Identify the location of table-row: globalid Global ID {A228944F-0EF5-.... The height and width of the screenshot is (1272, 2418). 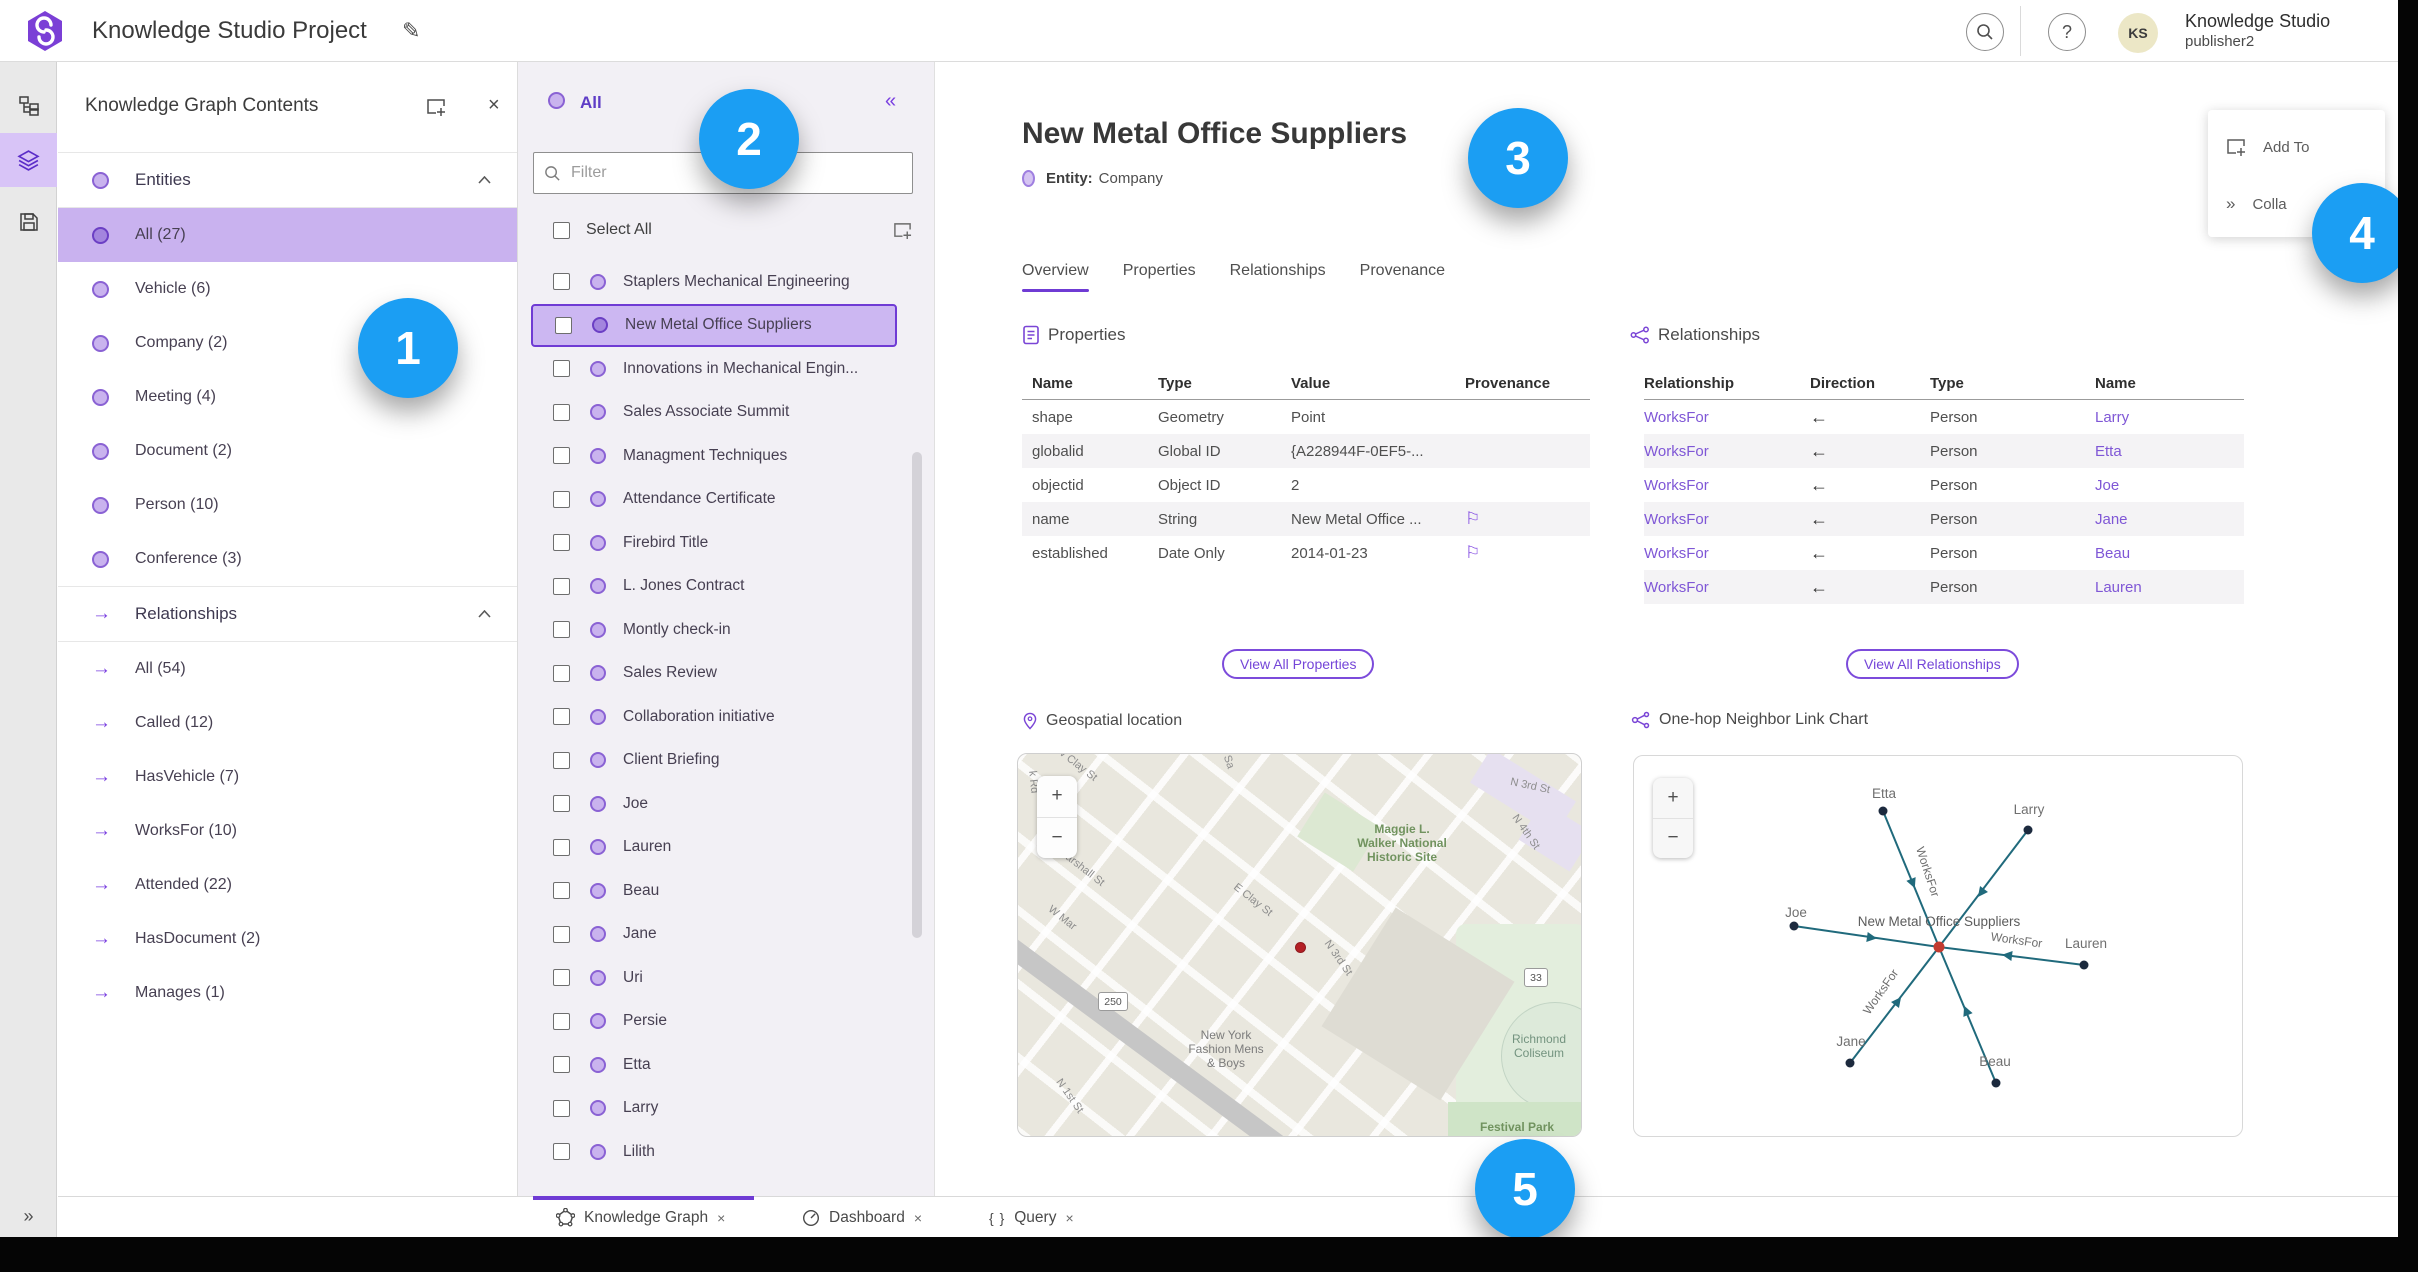
(1306, 451).